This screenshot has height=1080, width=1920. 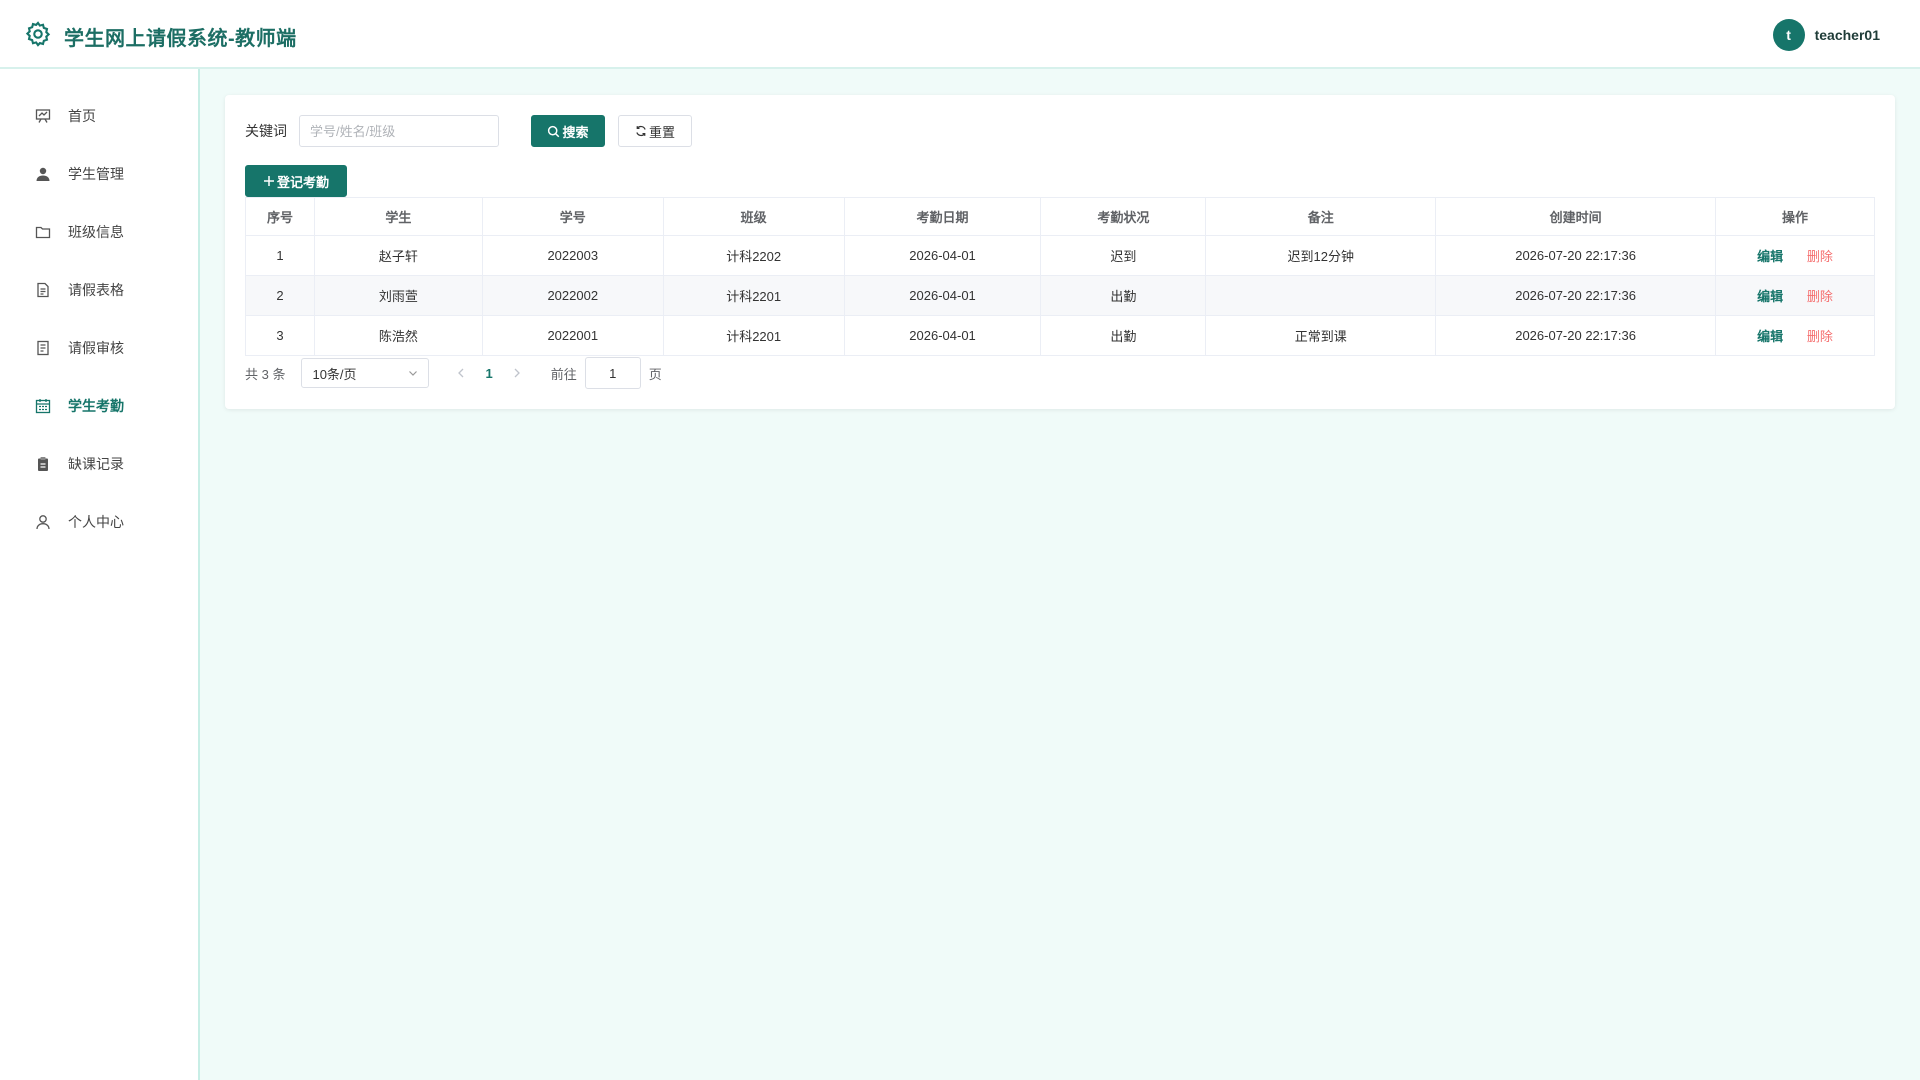 I want to click on user-solid-icon, so click(x=43, y=174).